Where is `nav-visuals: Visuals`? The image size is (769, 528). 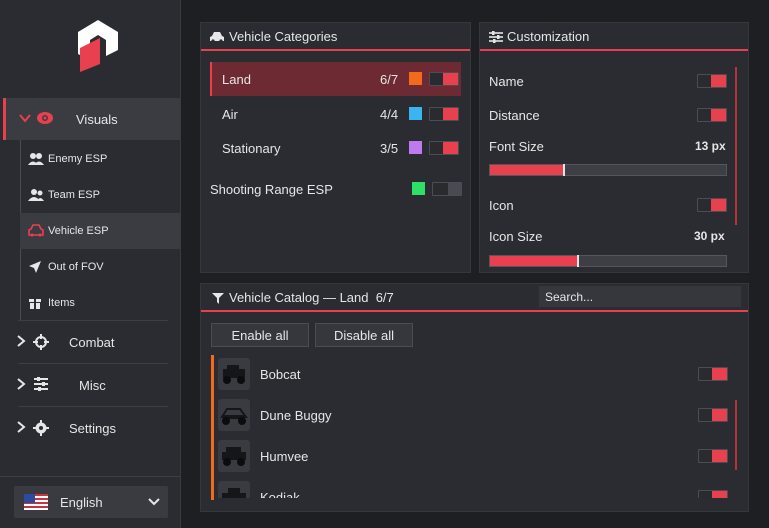
nav-visuals: Visuals is located at coordinates (91, 119).